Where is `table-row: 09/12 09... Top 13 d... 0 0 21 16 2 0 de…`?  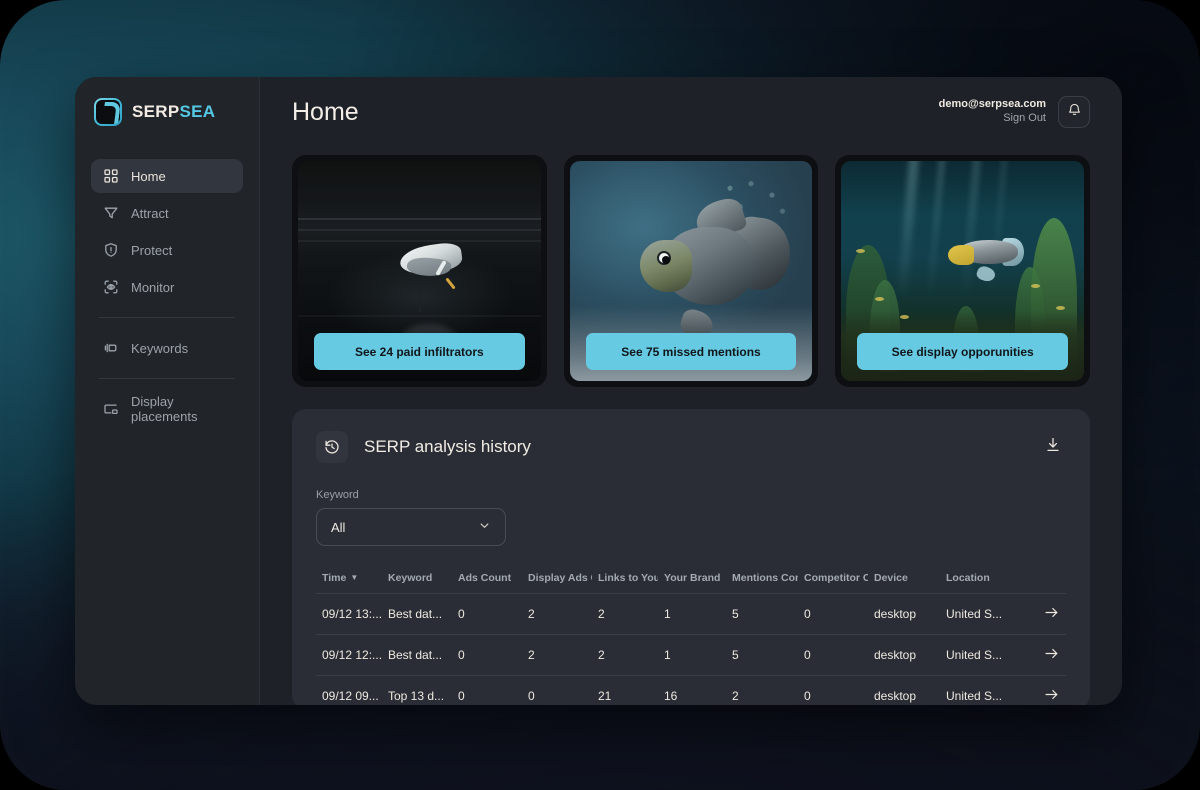
table-row: 09/12 09... Top 13 d... 0 0 21 16 2 0 de… is located at coordinates (691, 690).